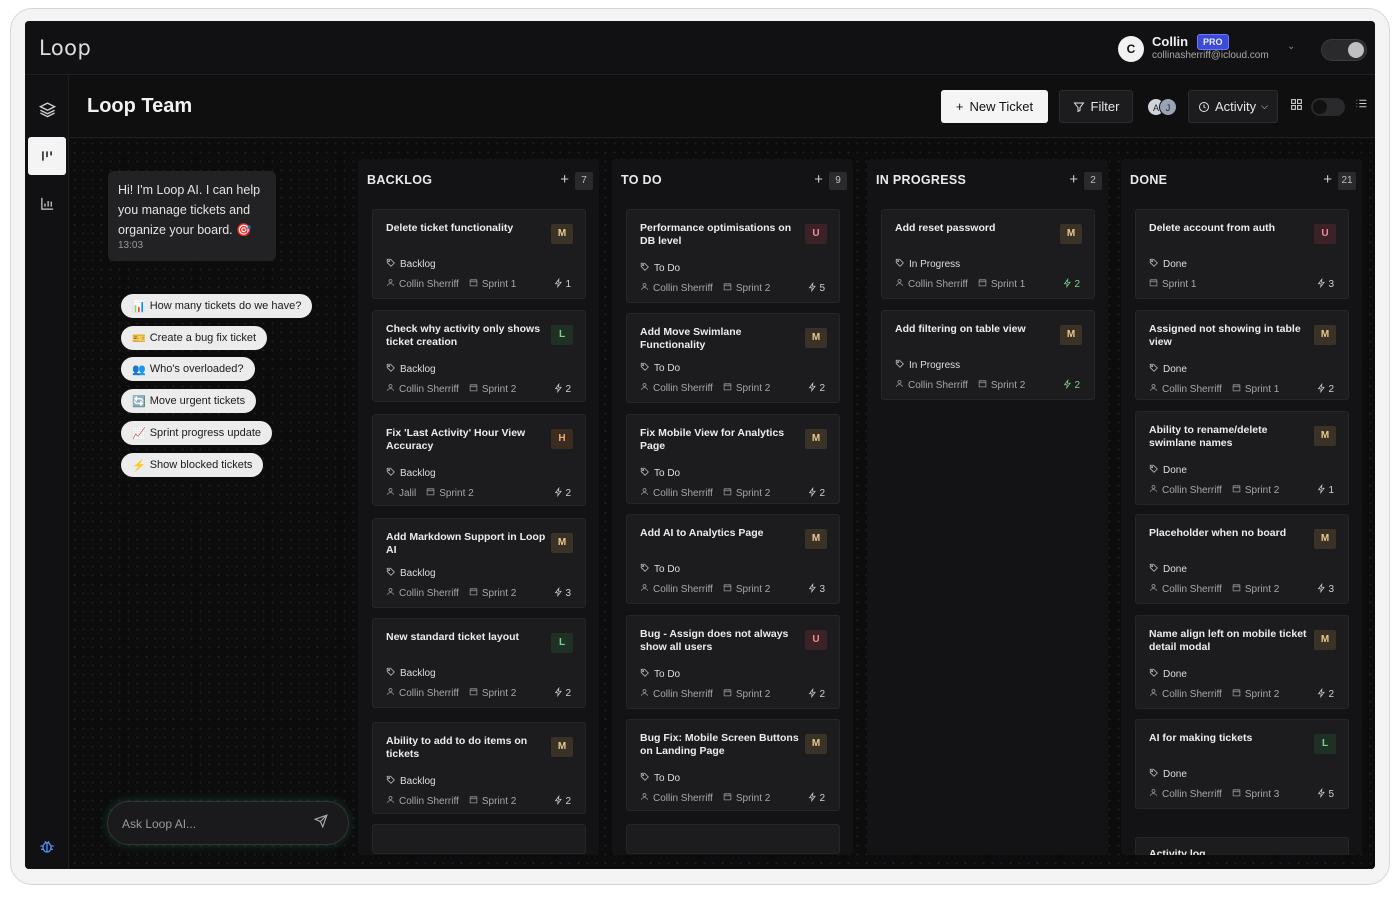 Image resolution: width=1400 pixels, height=897 pixels. I want to click on send-icon, so click(320, 822).